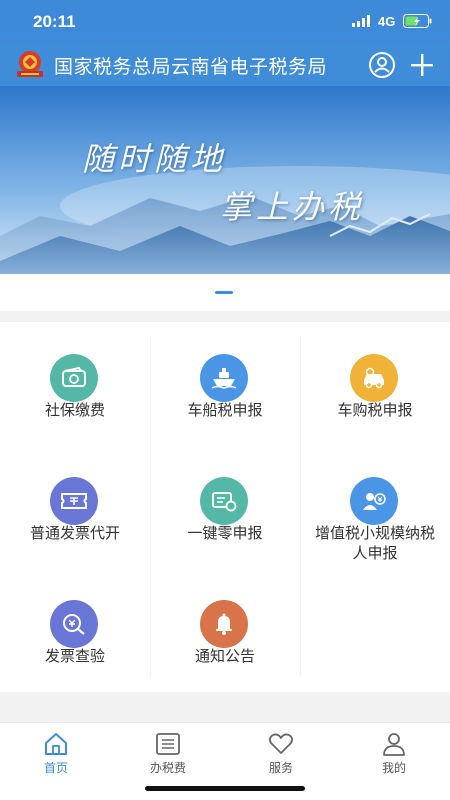  I want to click on service-label: 车购税申报, so click(375, 410).